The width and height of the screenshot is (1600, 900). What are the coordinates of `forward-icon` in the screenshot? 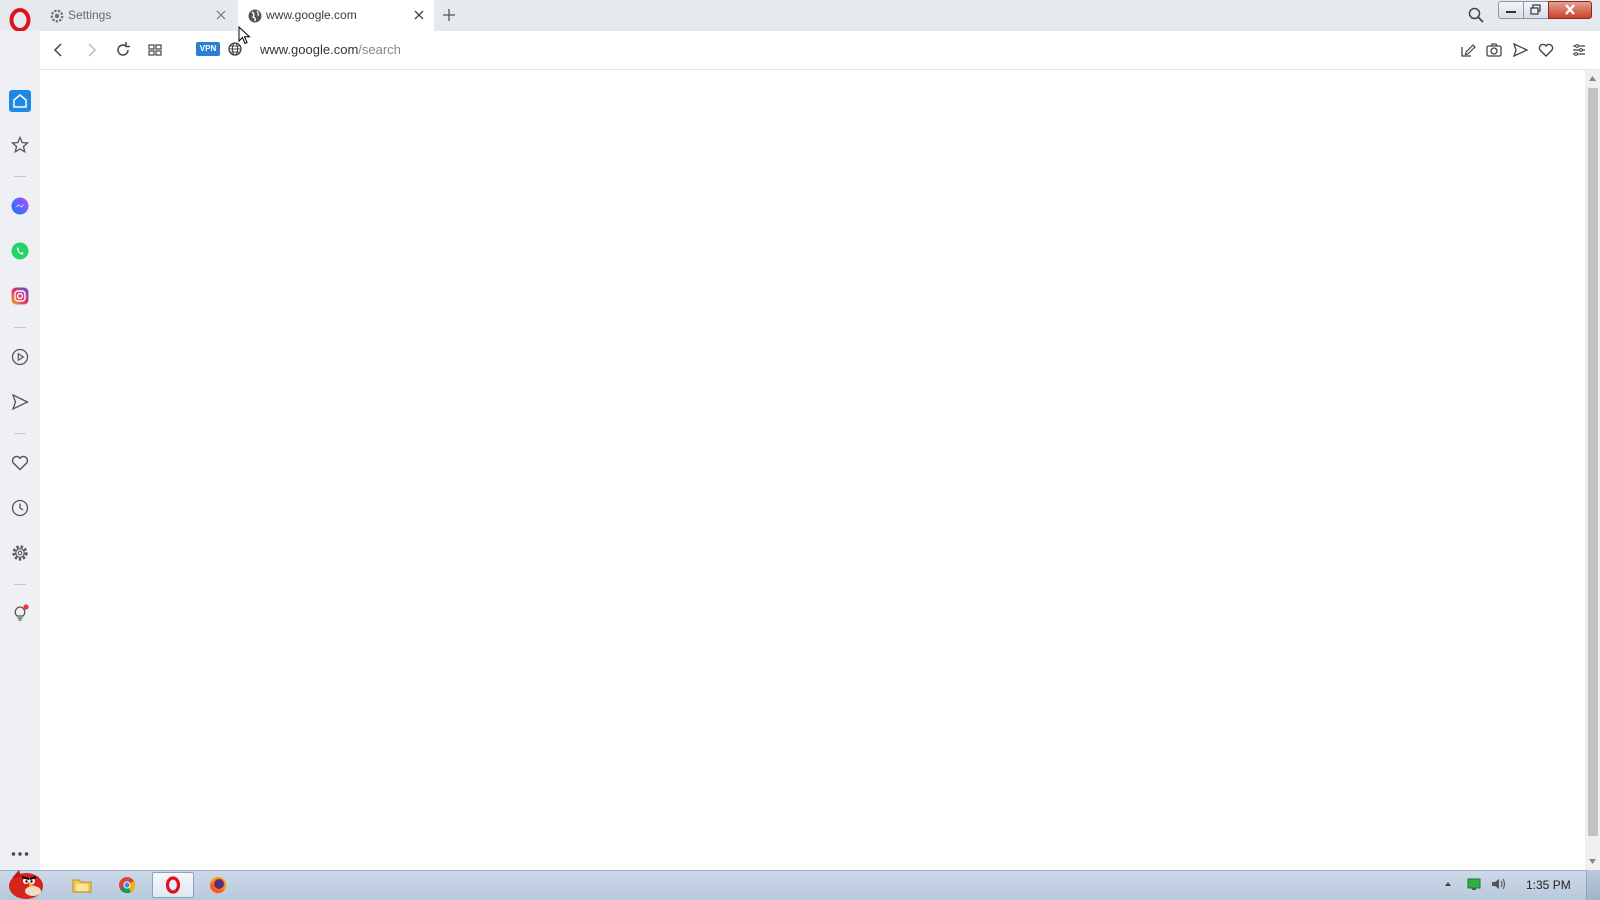 It's located at (91, 50).